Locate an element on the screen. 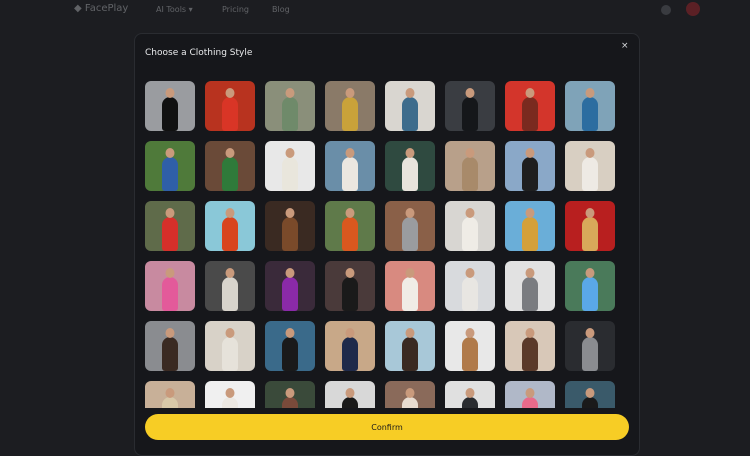 This screenshot has height=456, width=750. nav-item-blog: Blog is located at coordinates (281, 9).